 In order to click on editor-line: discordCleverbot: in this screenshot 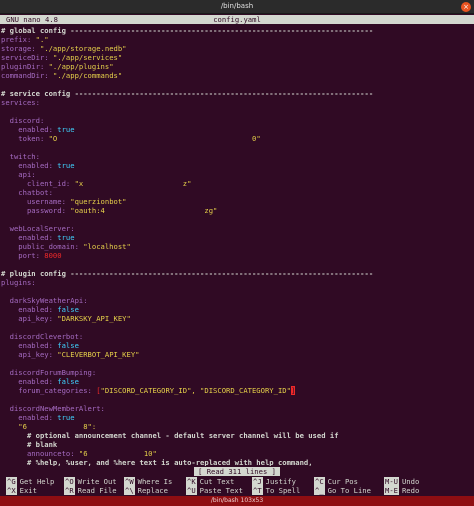, I will do `click(237, 336)`.